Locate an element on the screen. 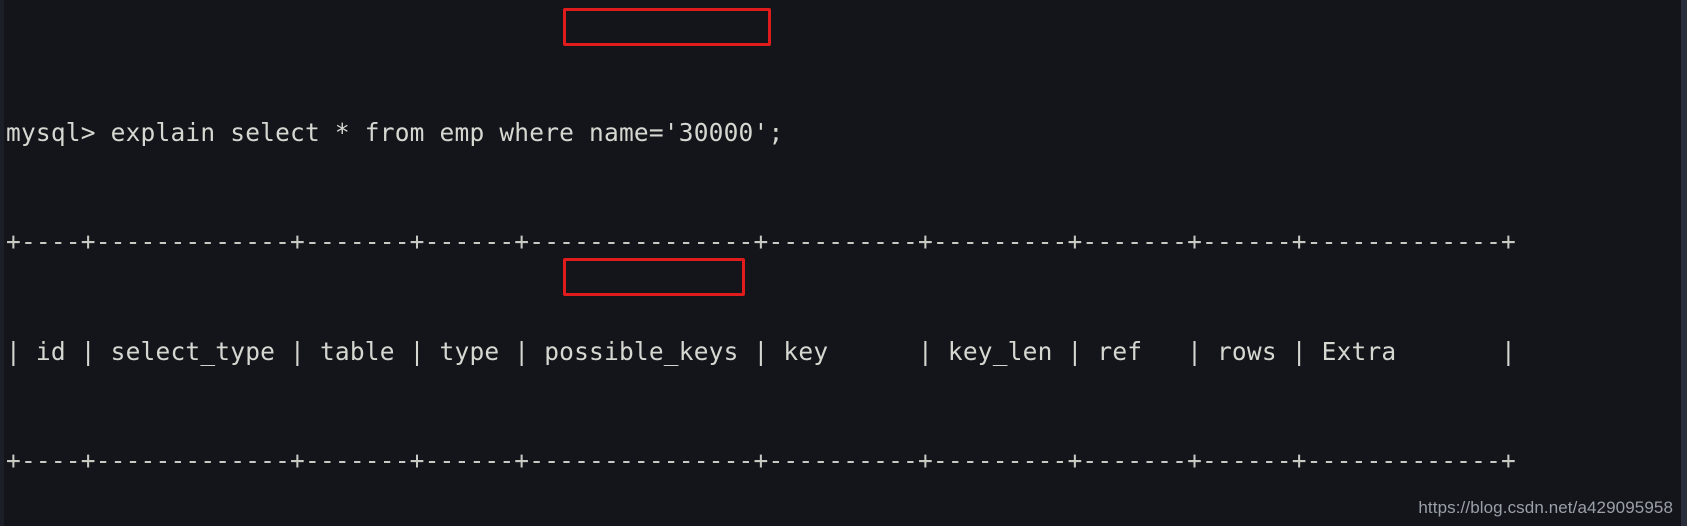  watermark-url: https://blog.csdn.net/a429095958 is located at coordinates (1545, 507).